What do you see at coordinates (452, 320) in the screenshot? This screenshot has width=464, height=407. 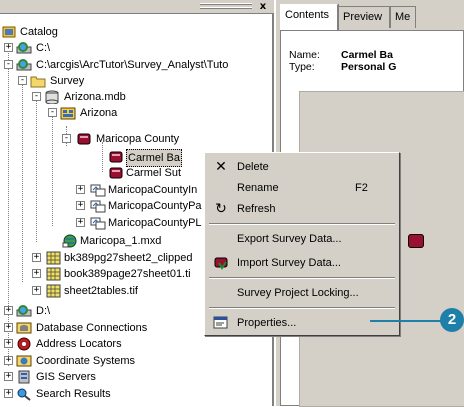 I see `step-callout-badge: 2` at bounding box center [452, 320].